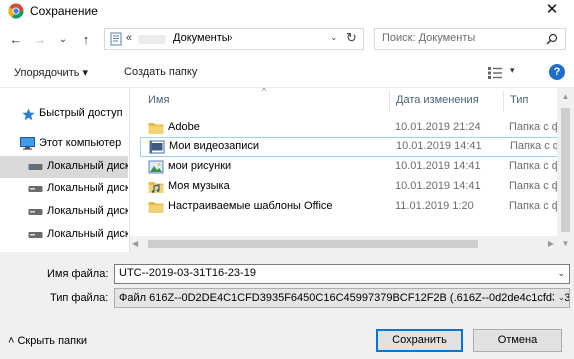 The height and width of the screenshot is (359, 574). What do you see at coordinates (342, 274) in the screenshot?
I see `filename-field: UTC--2019-03-31T16-23-19 ⌄` at bounding box center [342, 274].